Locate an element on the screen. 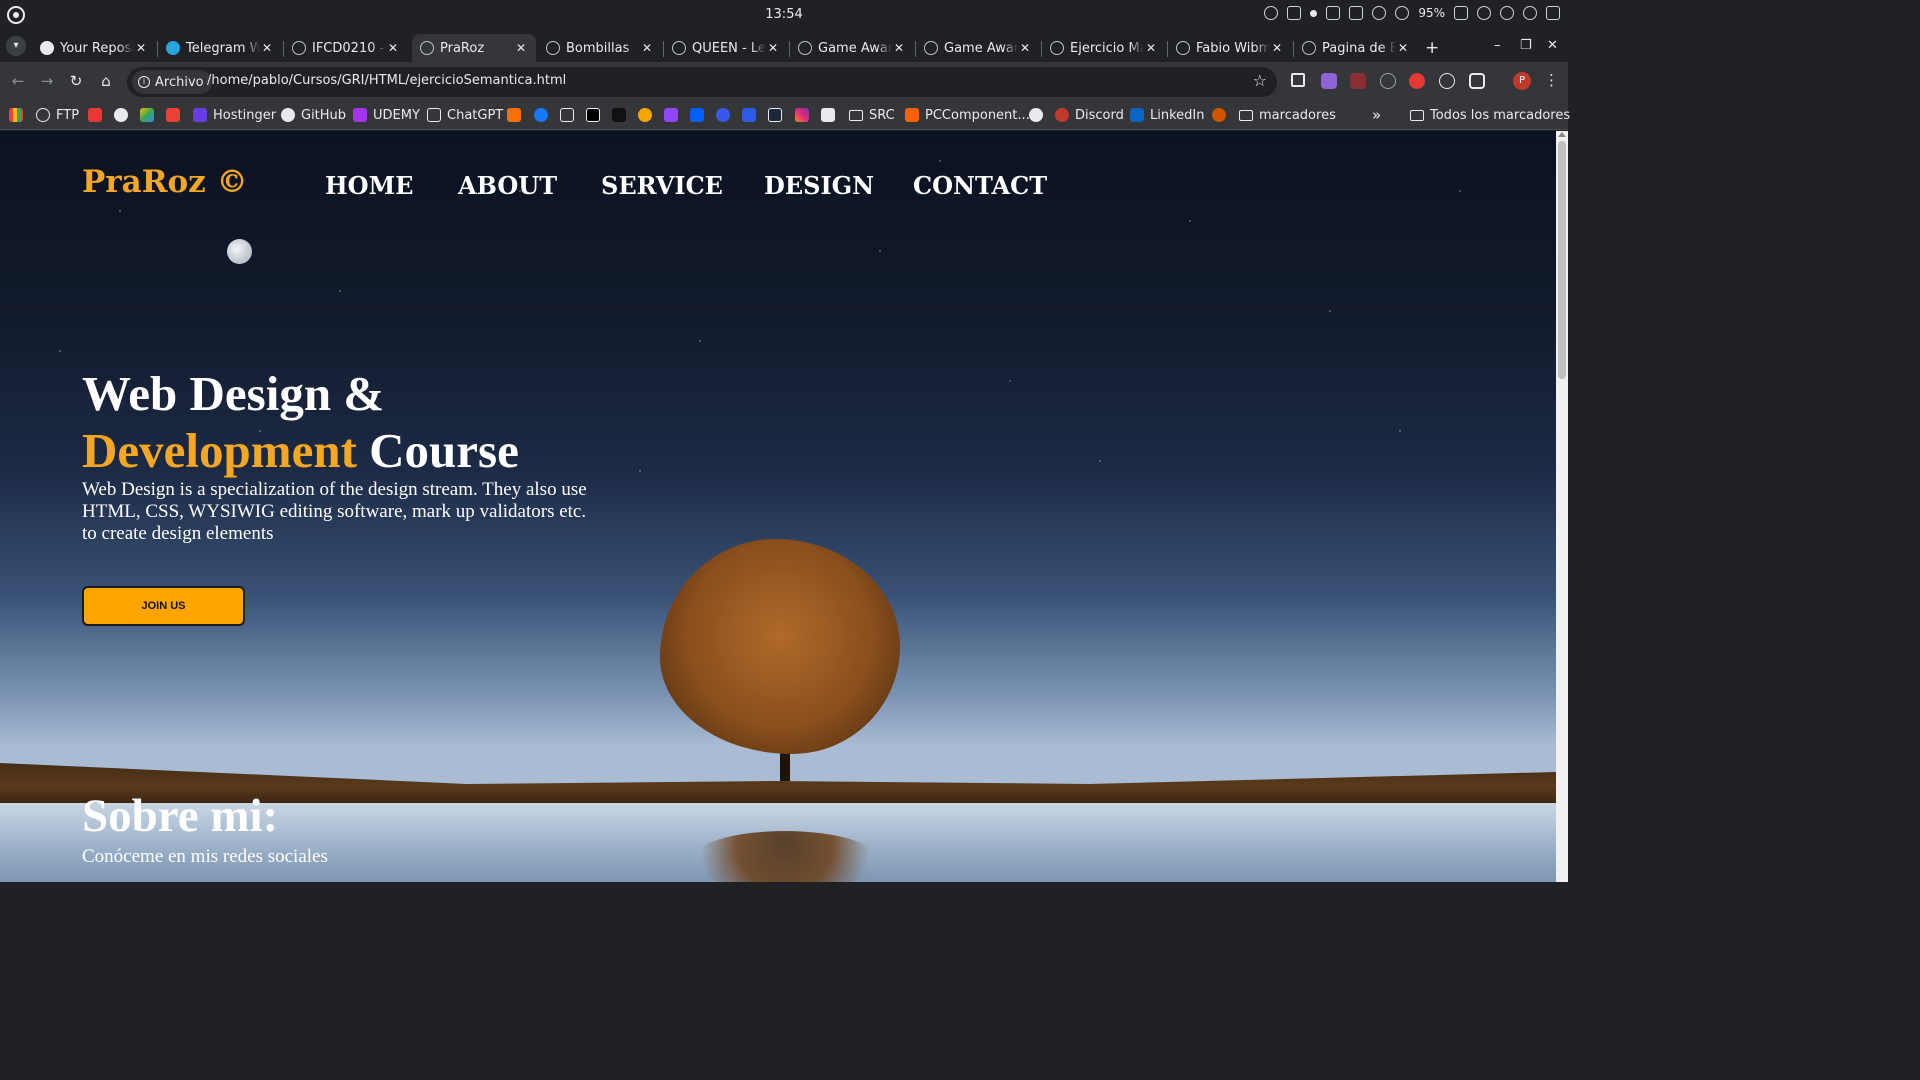 Image resolution: width=1920 pixels, height=1080 pixels. tab-search-chevron-icon: ▾ is located at coordinates (16, 46).